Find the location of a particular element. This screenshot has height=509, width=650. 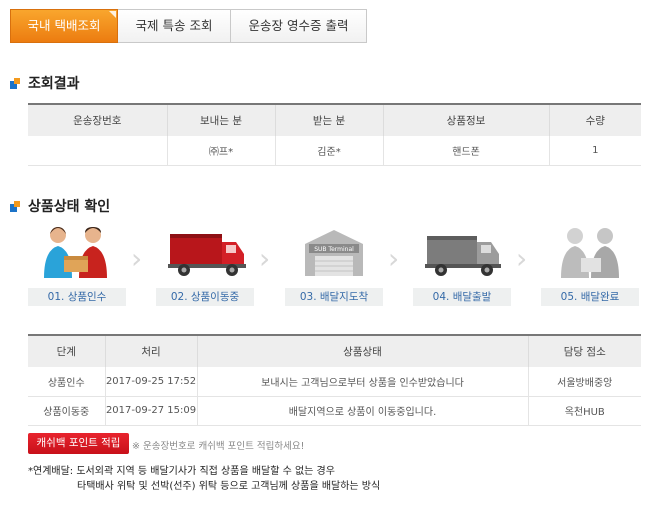

result-row: ㈜프* 김준* 핸드폰 1 is located at coordinates (334, 151).